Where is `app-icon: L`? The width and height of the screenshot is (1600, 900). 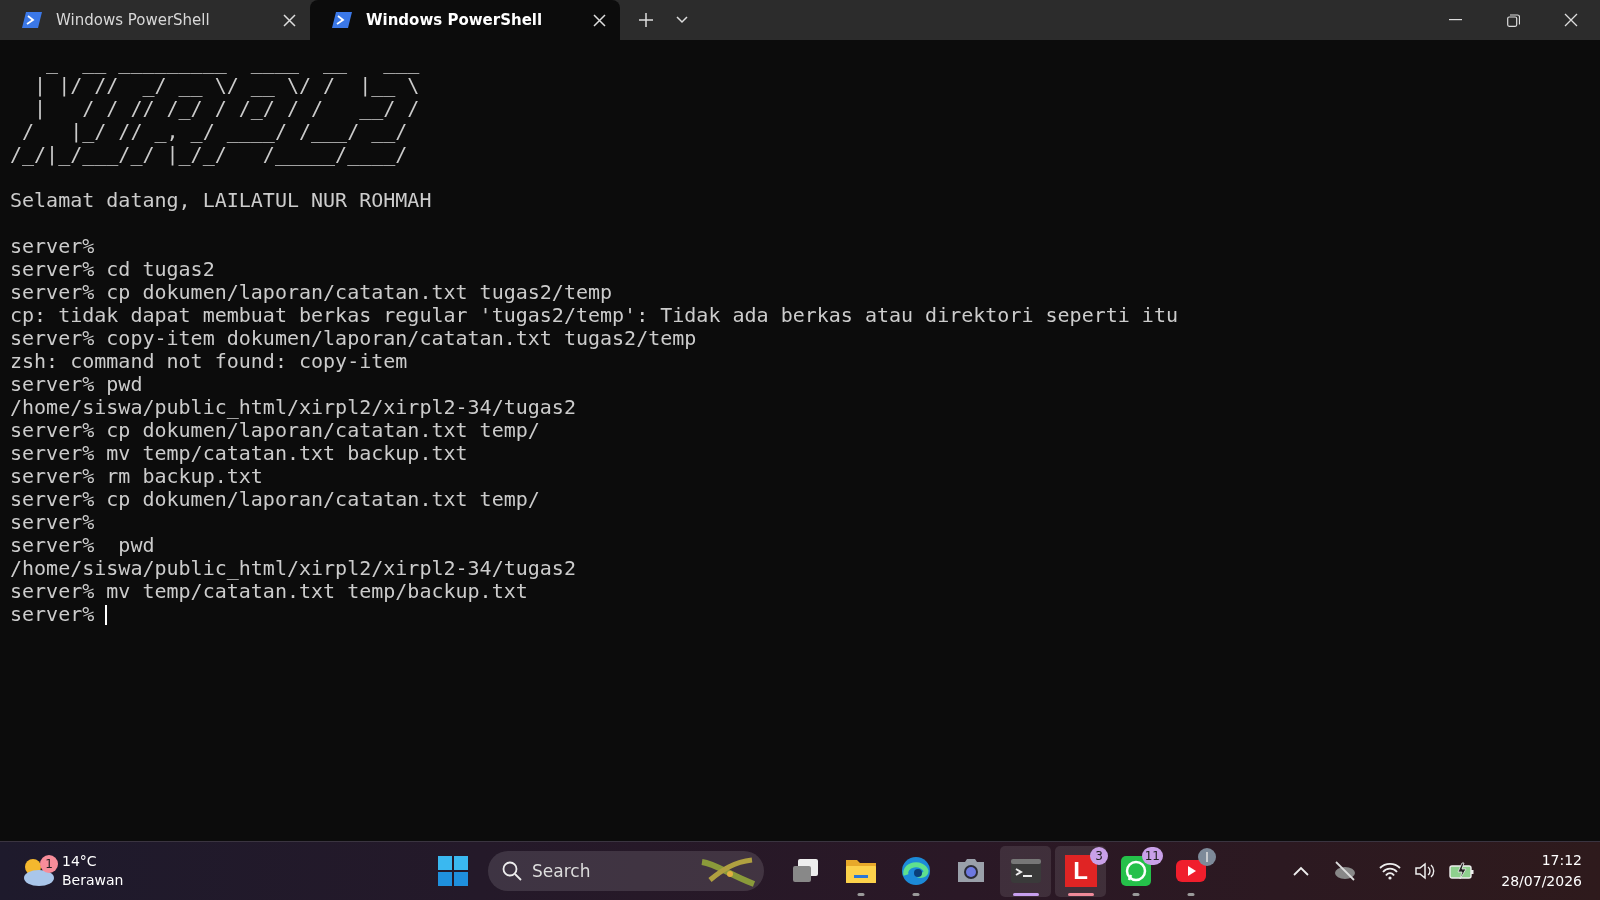 app-icon: L is located at coordinates (1080, 871).